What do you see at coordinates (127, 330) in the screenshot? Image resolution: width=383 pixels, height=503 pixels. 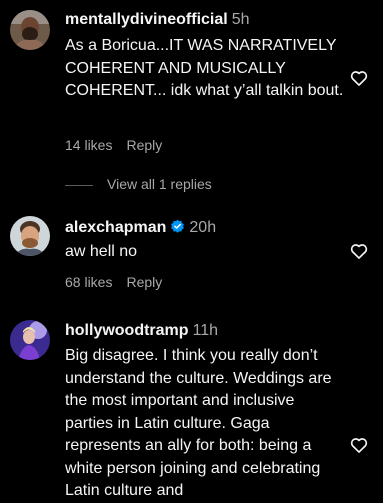 I see `comment-username: hollywoodtramp` at bounding box center [127, 330].